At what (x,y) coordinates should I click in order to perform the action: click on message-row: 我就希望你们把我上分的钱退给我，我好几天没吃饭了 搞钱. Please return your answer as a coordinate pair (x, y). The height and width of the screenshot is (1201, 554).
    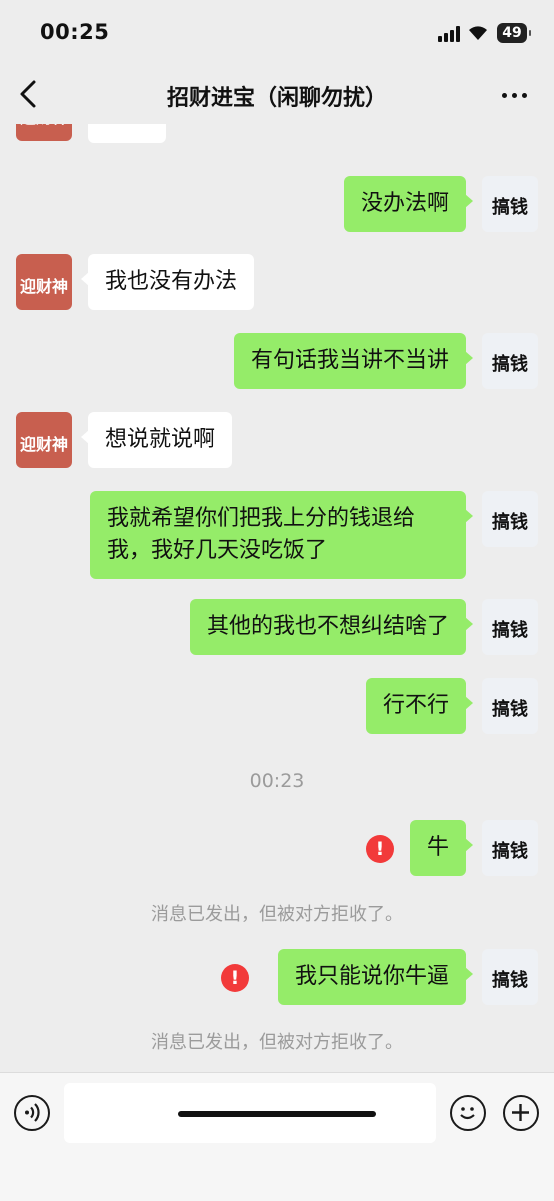
    Looking at the image, I should click on (277, 535).